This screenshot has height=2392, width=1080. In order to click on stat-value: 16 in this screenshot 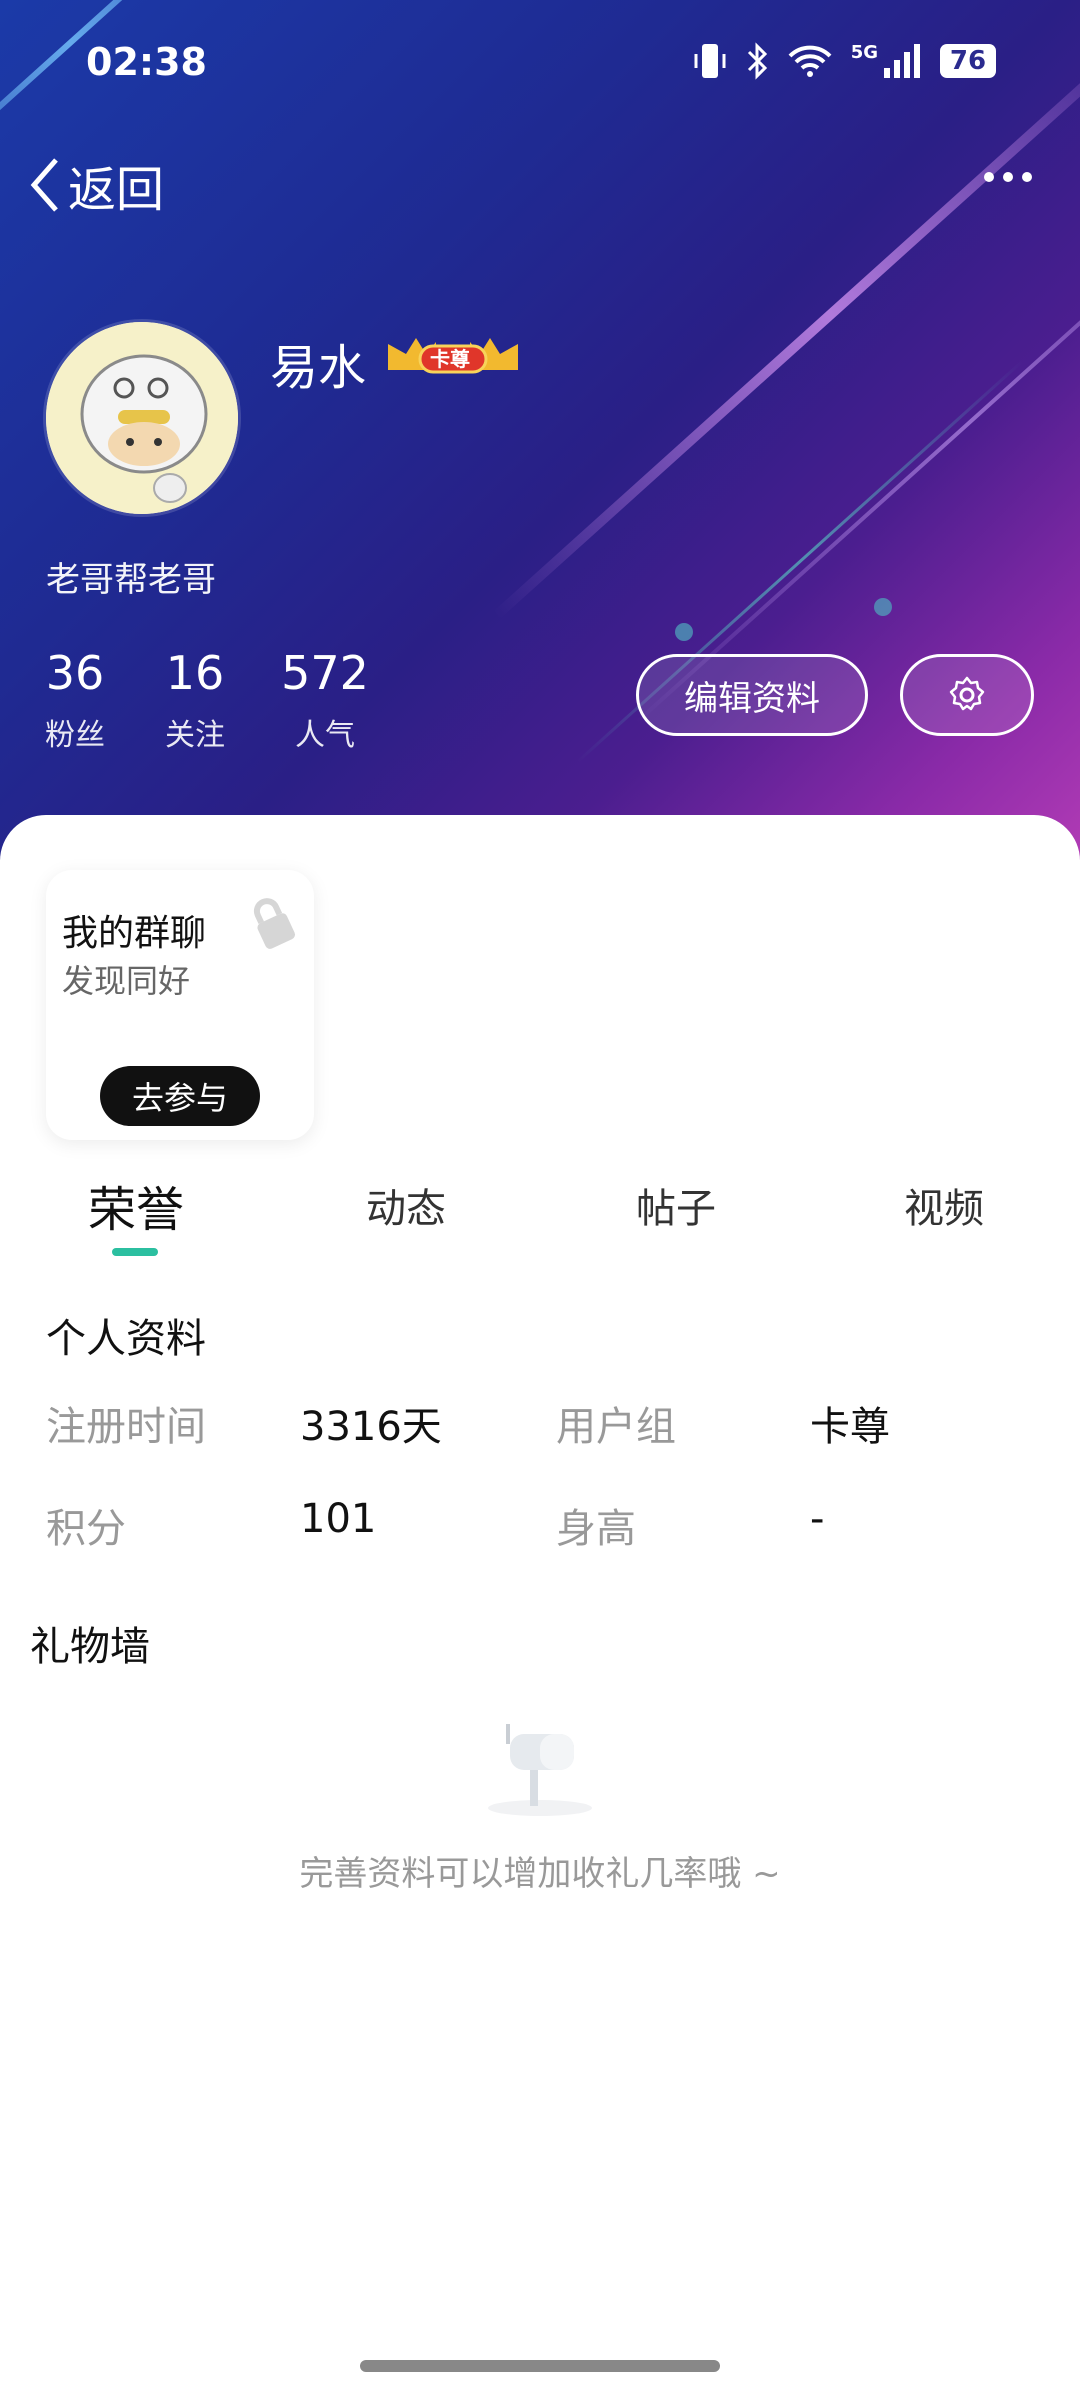, I will do `click(195, 673)`.